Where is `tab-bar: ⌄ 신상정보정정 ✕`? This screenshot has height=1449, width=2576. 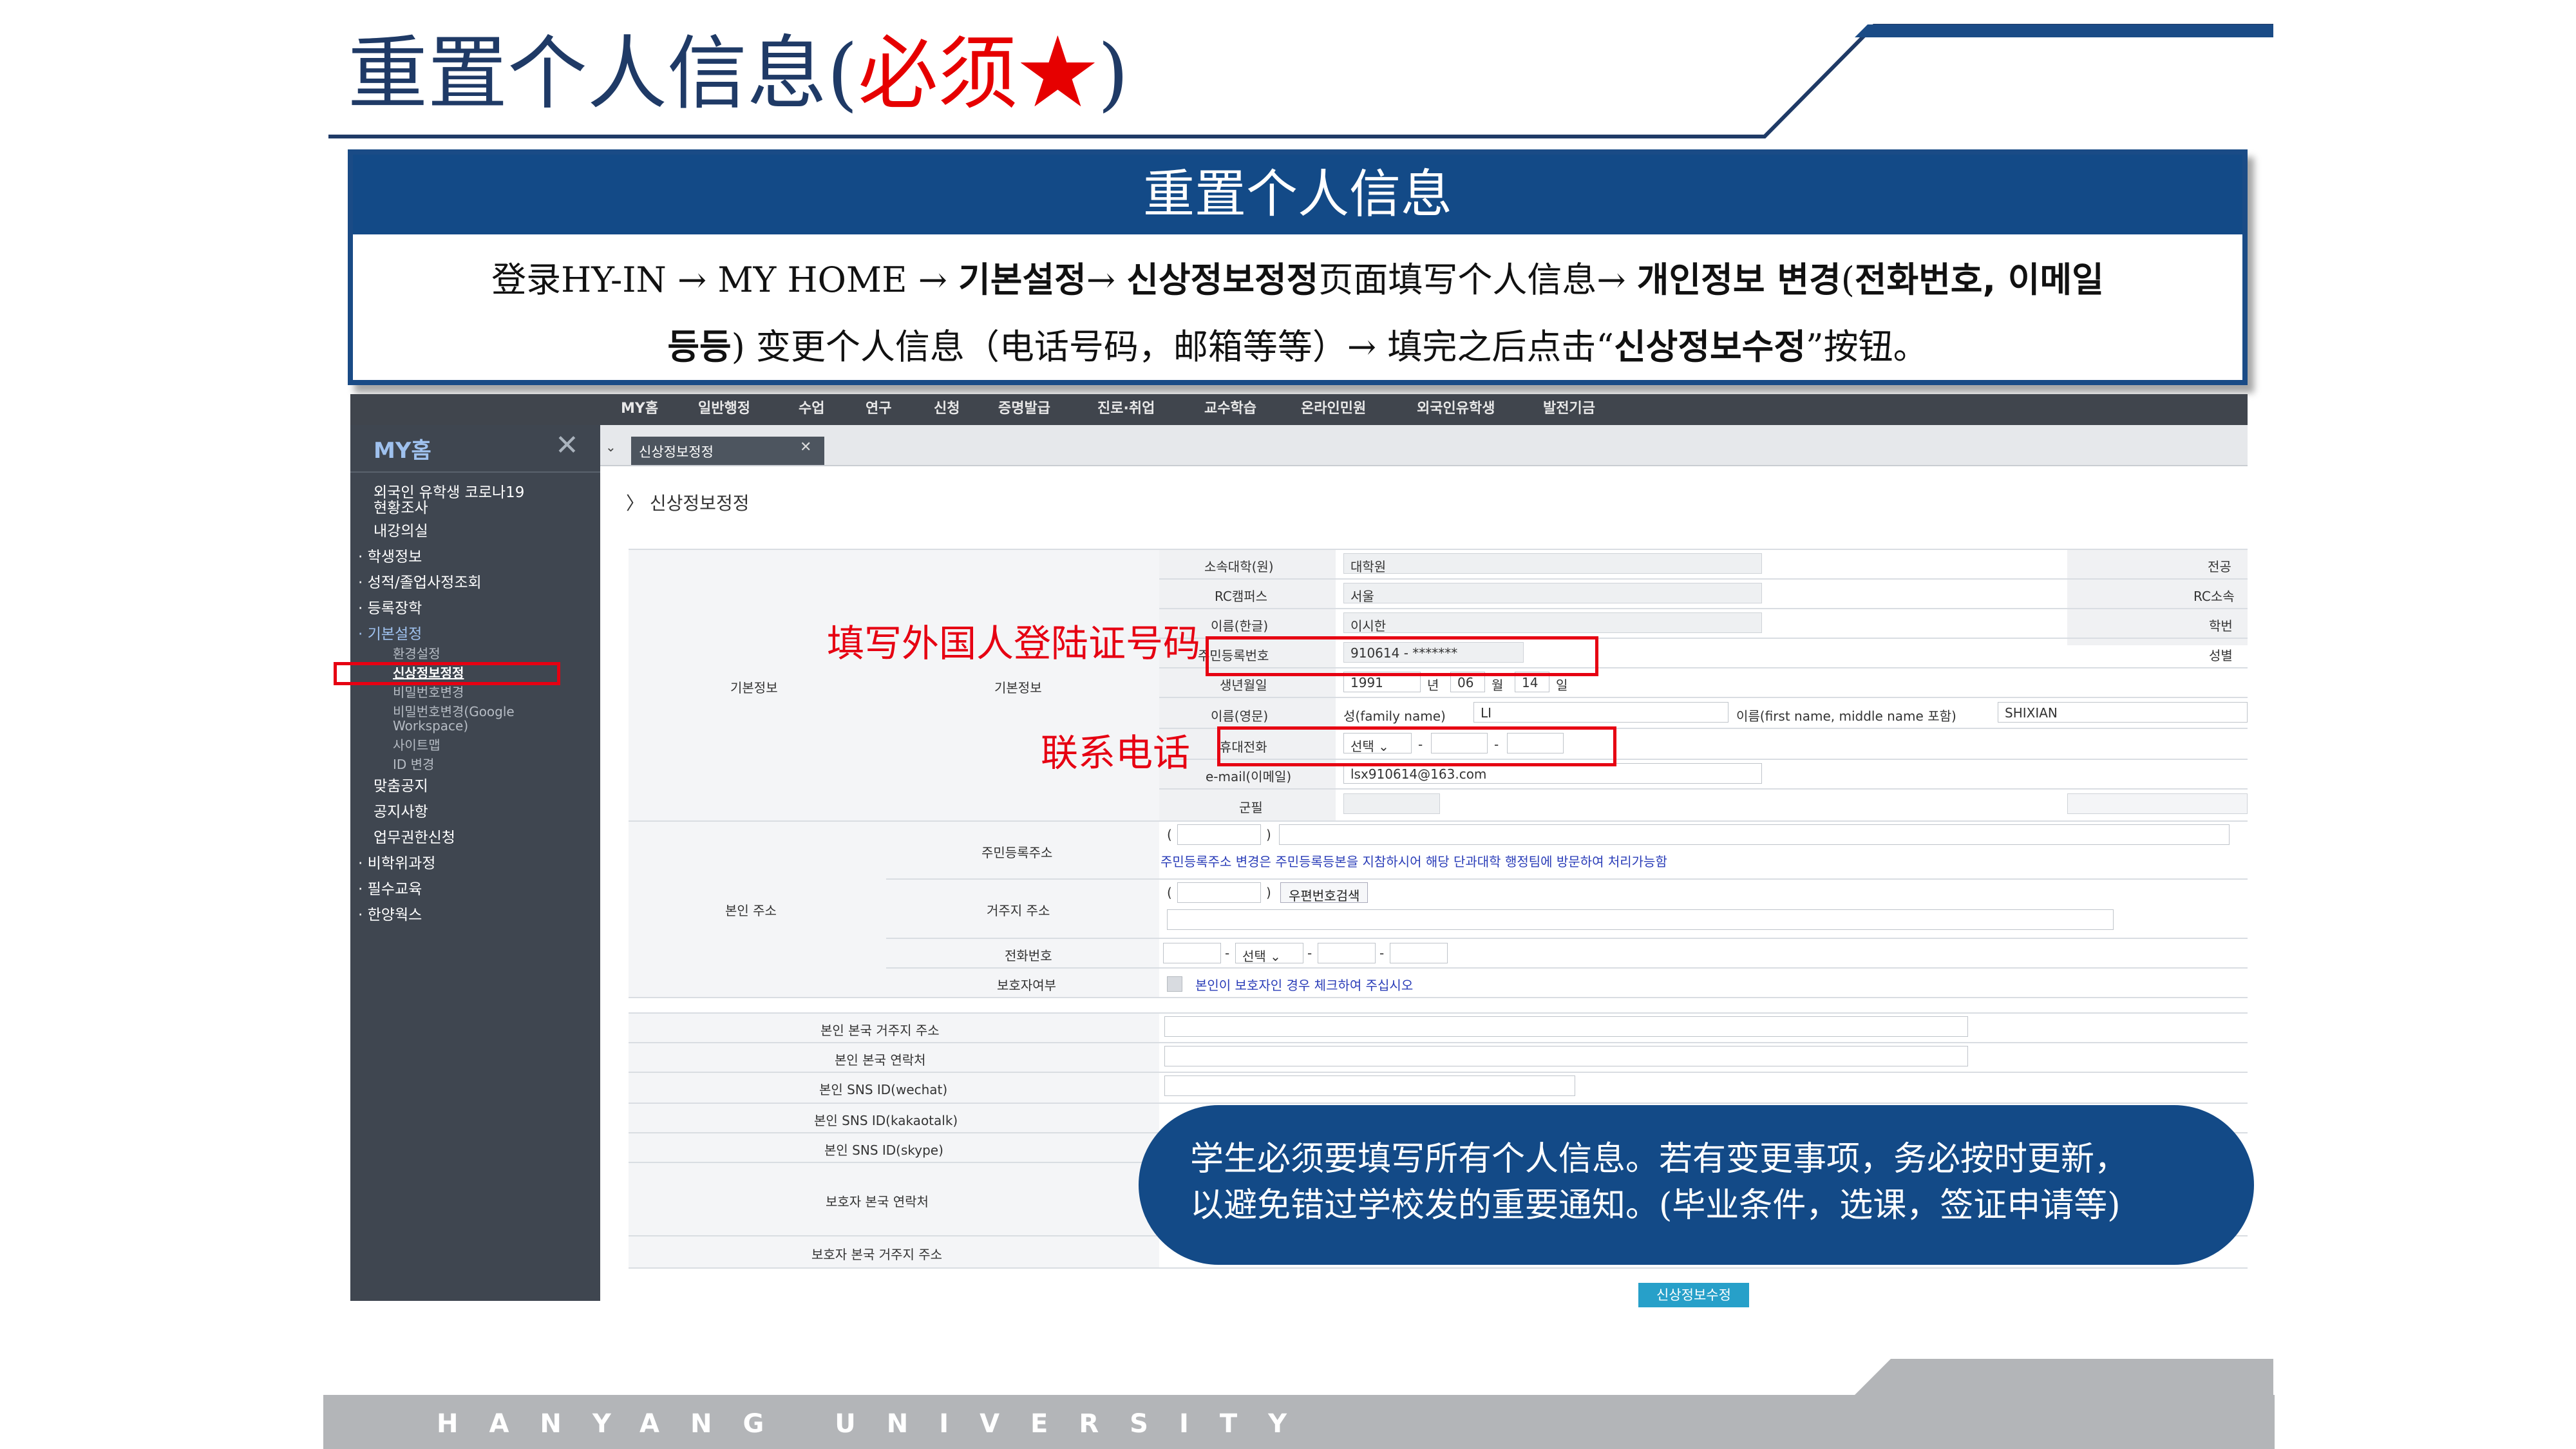 tab-bar: ⌄ 신상정보정정 ✕ is located at coordinates (1424, 446).